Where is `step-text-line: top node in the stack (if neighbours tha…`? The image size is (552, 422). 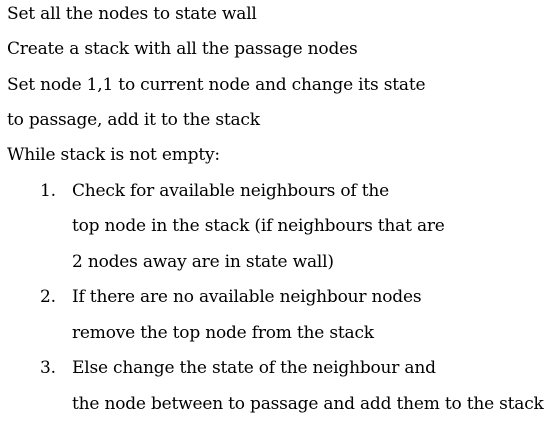 step-text-line: top node in the stack (if neighbours tha… is located at coordinates (258, 226).